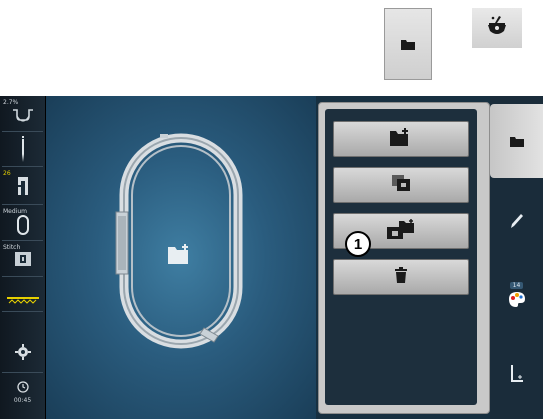  I want to click on needle-icon, so click(23, 151).